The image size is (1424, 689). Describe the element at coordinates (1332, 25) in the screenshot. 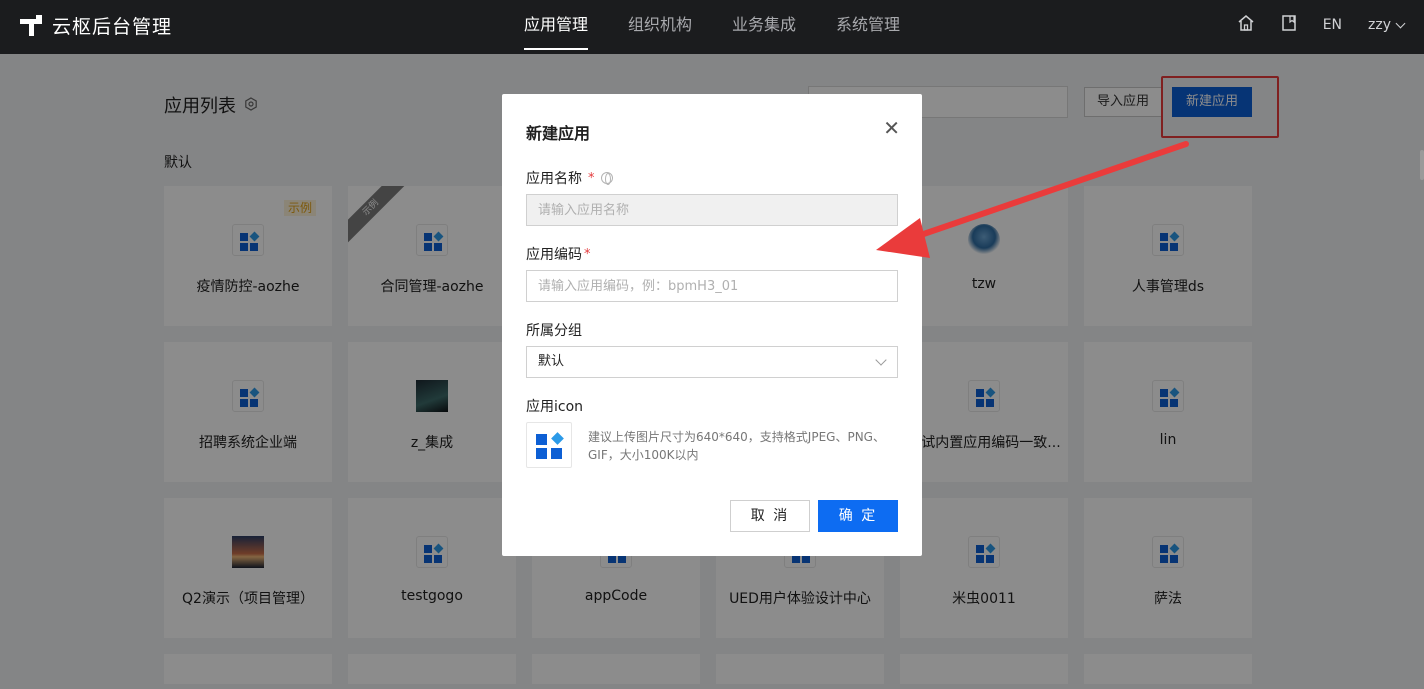

I see `language-switch: EN` at that location.